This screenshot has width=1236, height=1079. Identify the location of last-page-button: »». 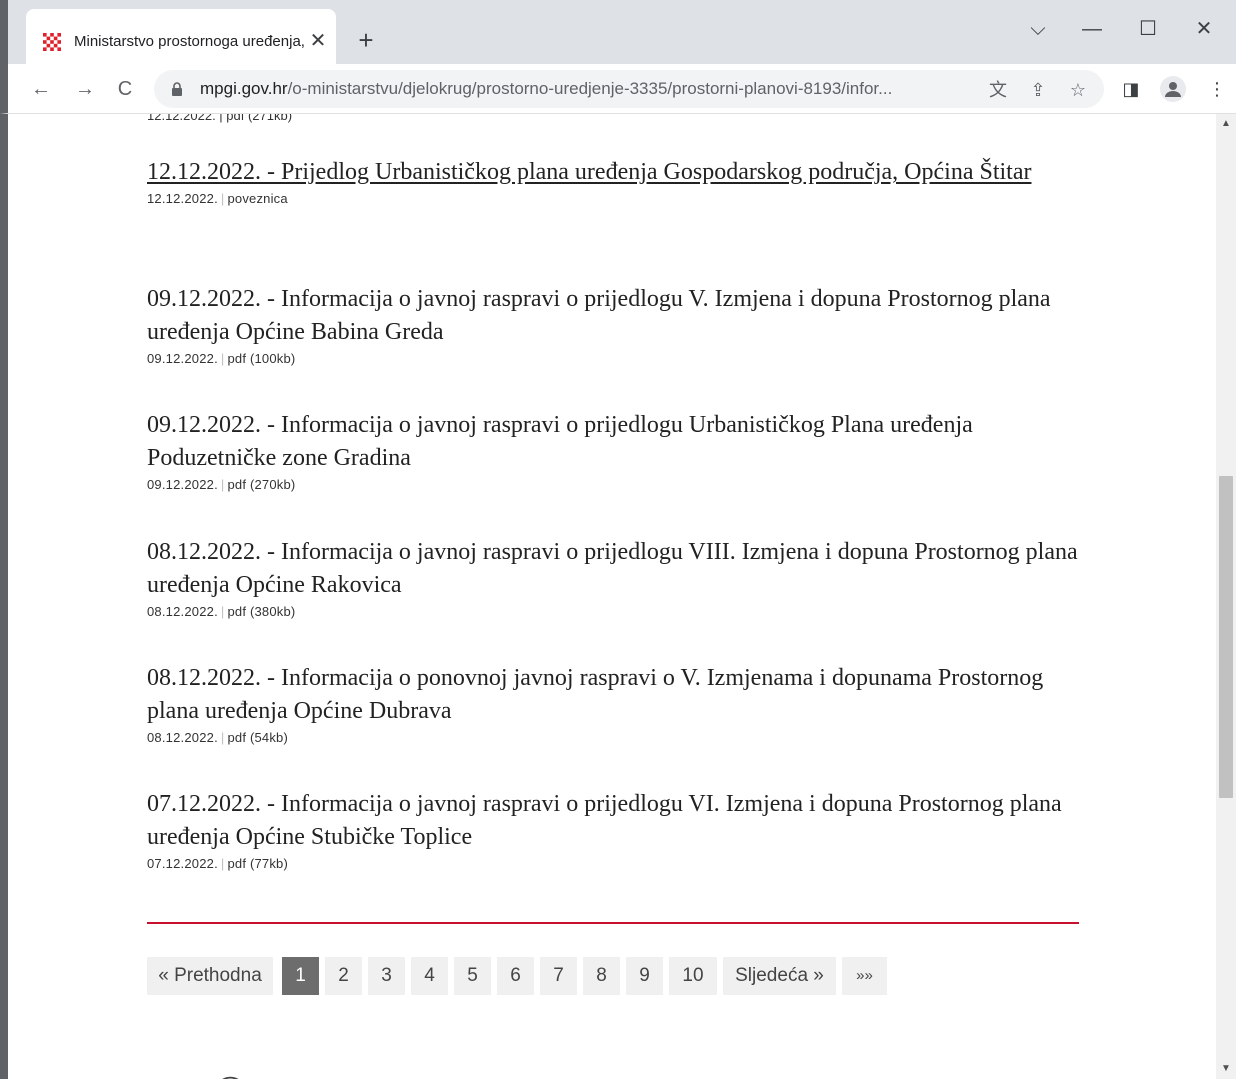
(864, 976).